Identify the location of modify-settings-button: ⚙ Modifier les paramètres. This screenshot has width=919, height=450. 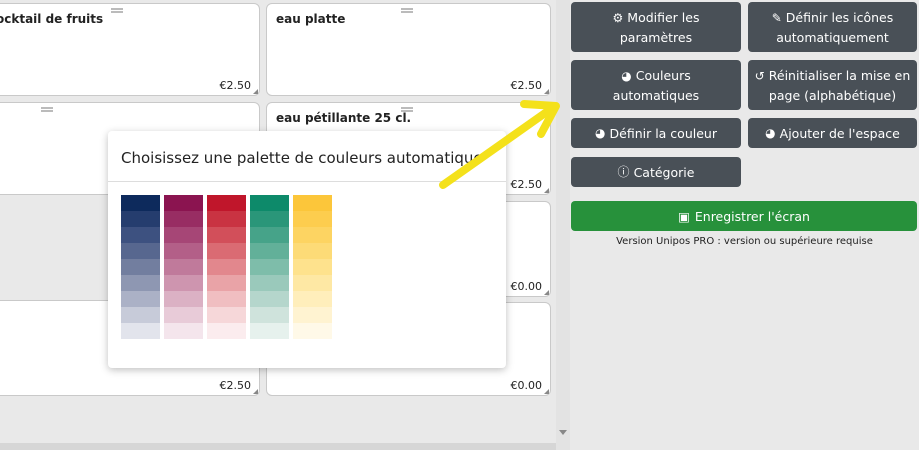
(656, 27).